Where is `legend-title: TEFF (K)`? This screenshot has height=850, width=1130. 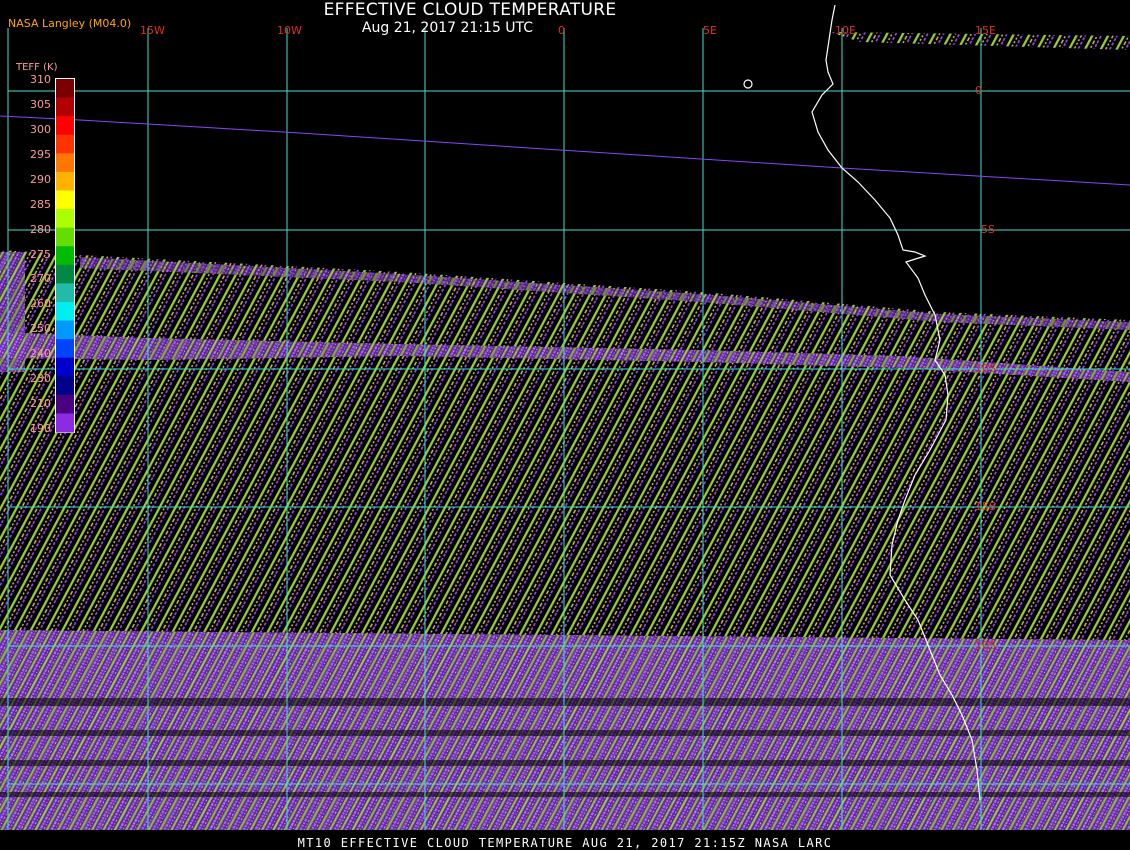
legend-title: TEFF (K) is located at coordinates (37, 67).